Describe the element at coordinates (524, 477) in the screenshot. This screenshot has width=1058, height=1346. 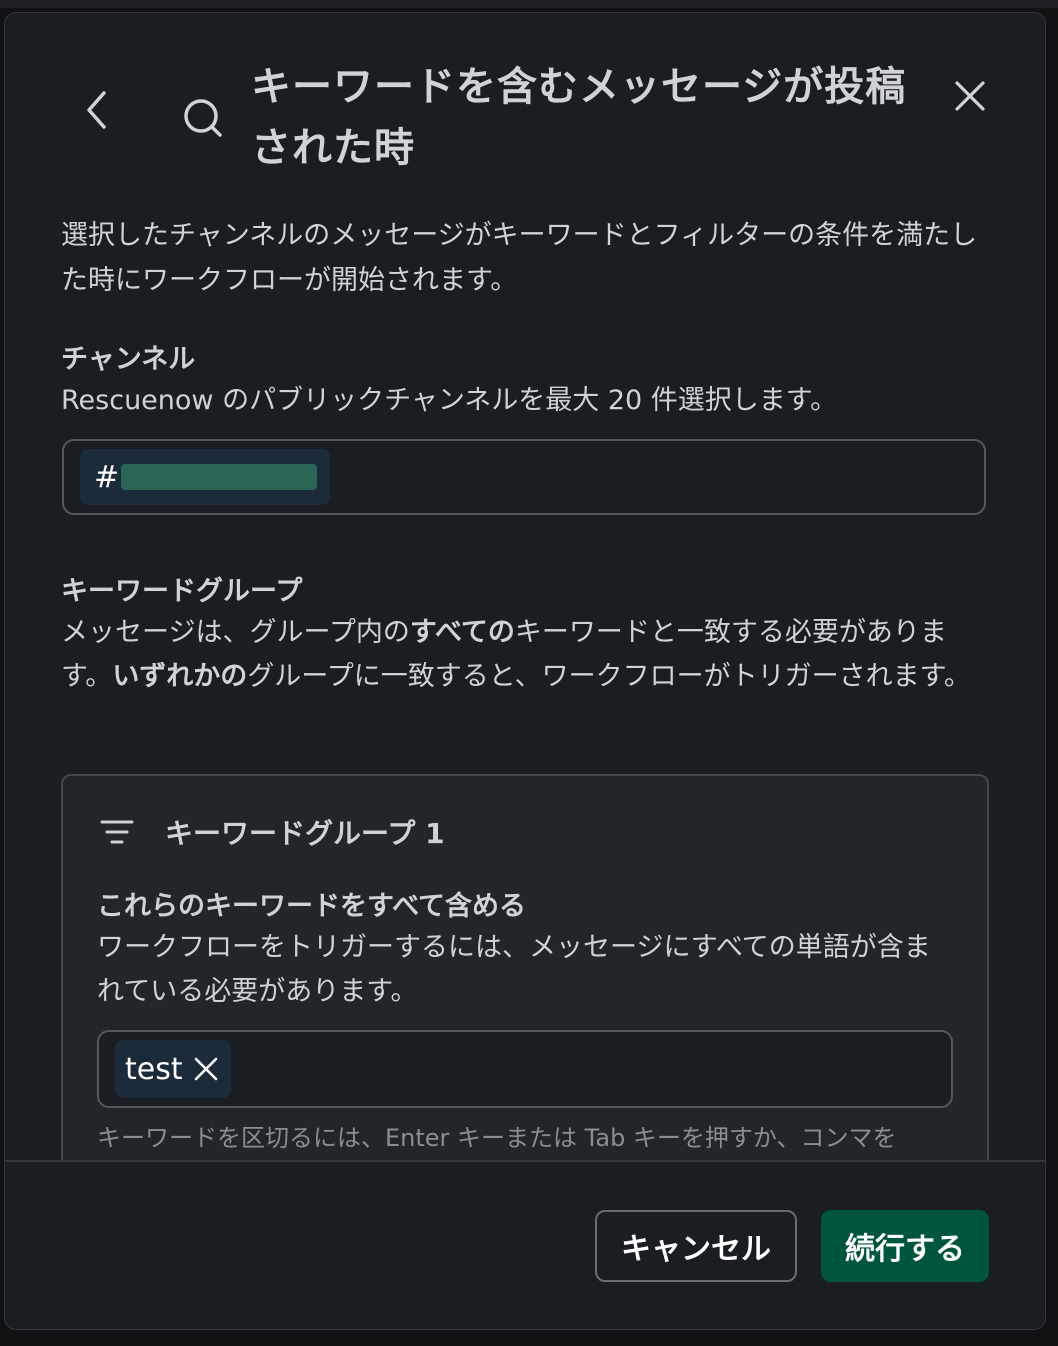
I see `channel-select-input: #` at that location.